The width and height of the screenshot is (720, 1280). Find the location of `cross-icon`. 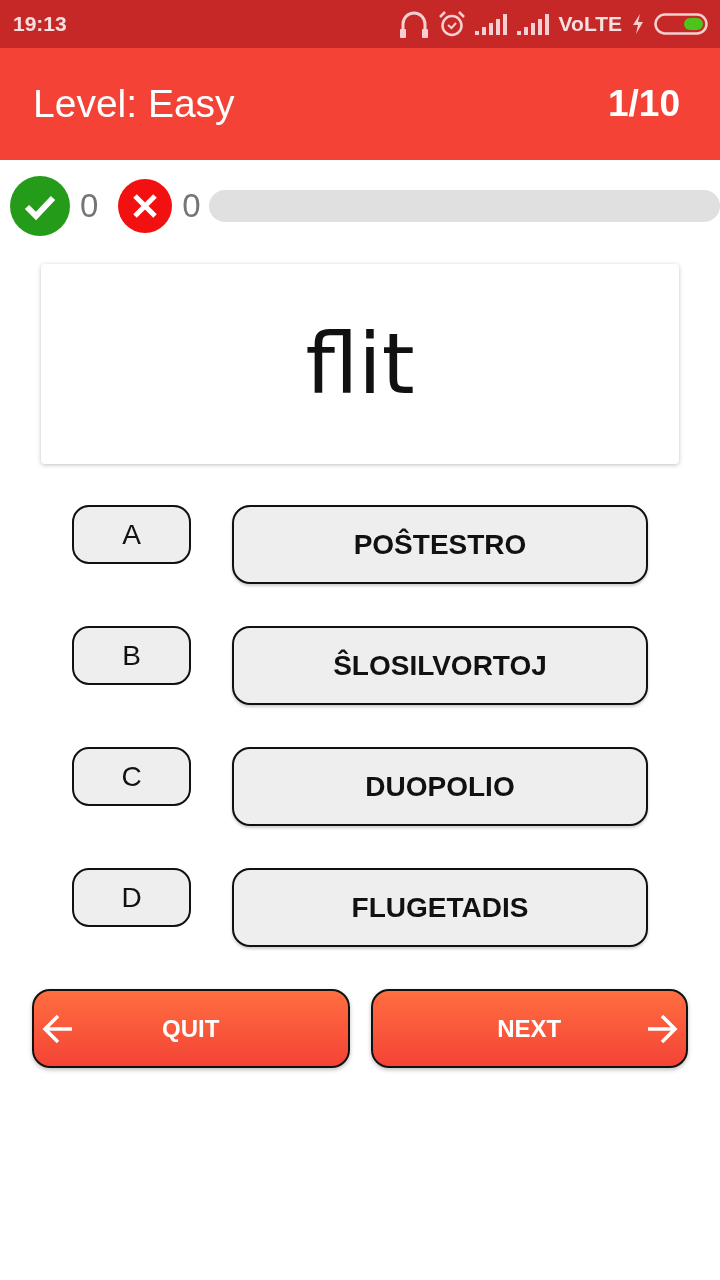

cross-icon is located at coordinates (145, 206).